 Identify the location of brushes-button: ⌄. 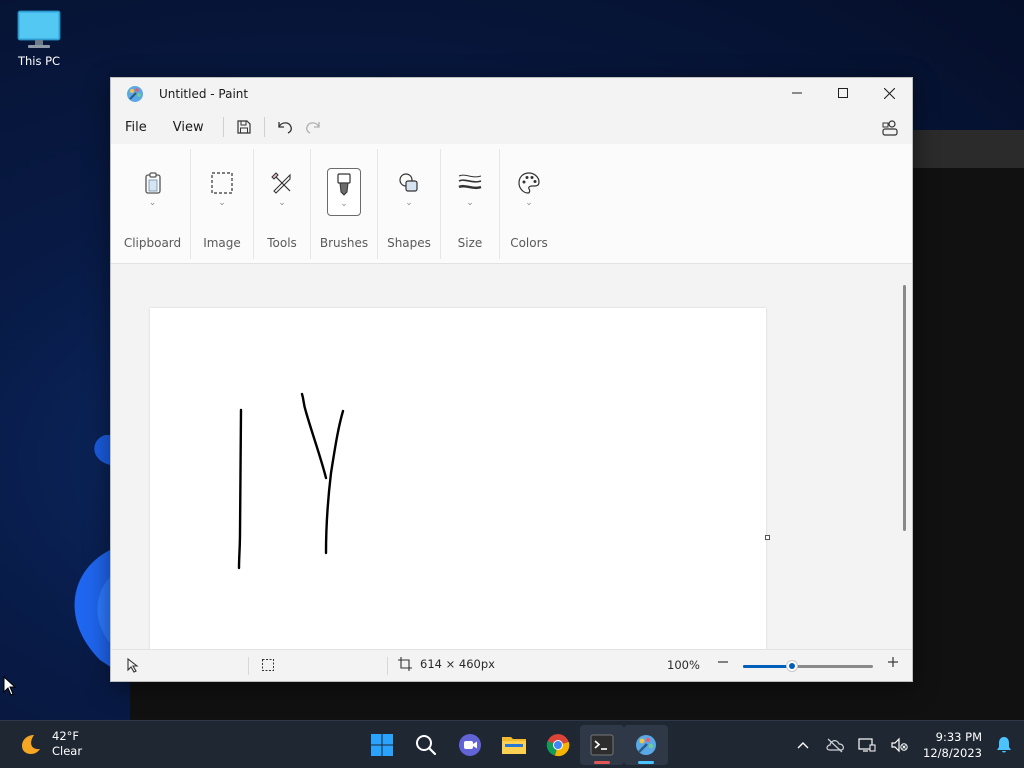
(344, 192).